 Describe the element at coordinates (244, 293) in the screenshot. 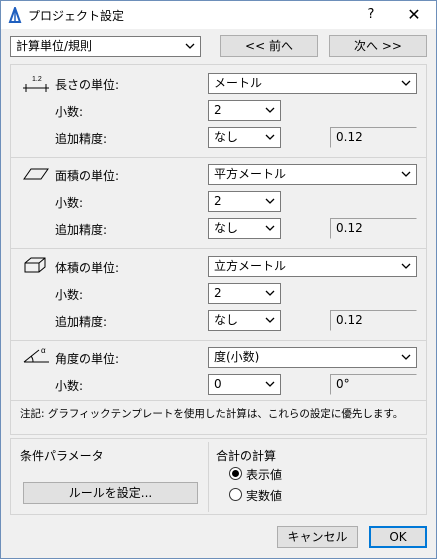

I see `volume-decimals-select: 2` at that location.